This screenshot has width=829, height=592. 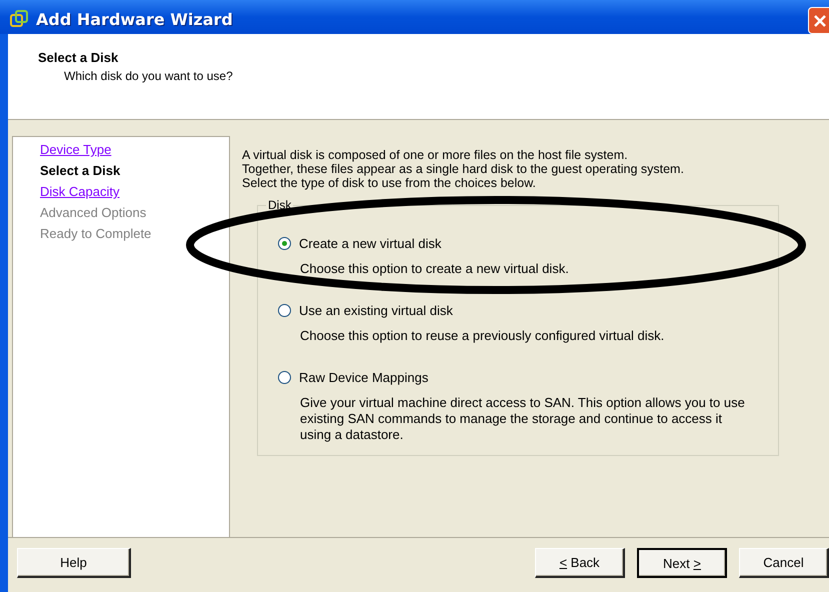 I want to click on option-description: Give your virtual machine direct access to SAN. This option allows you to use existing SAN commands to manage the storage and continue to access it using a datastore., so click(x=523, y=419).